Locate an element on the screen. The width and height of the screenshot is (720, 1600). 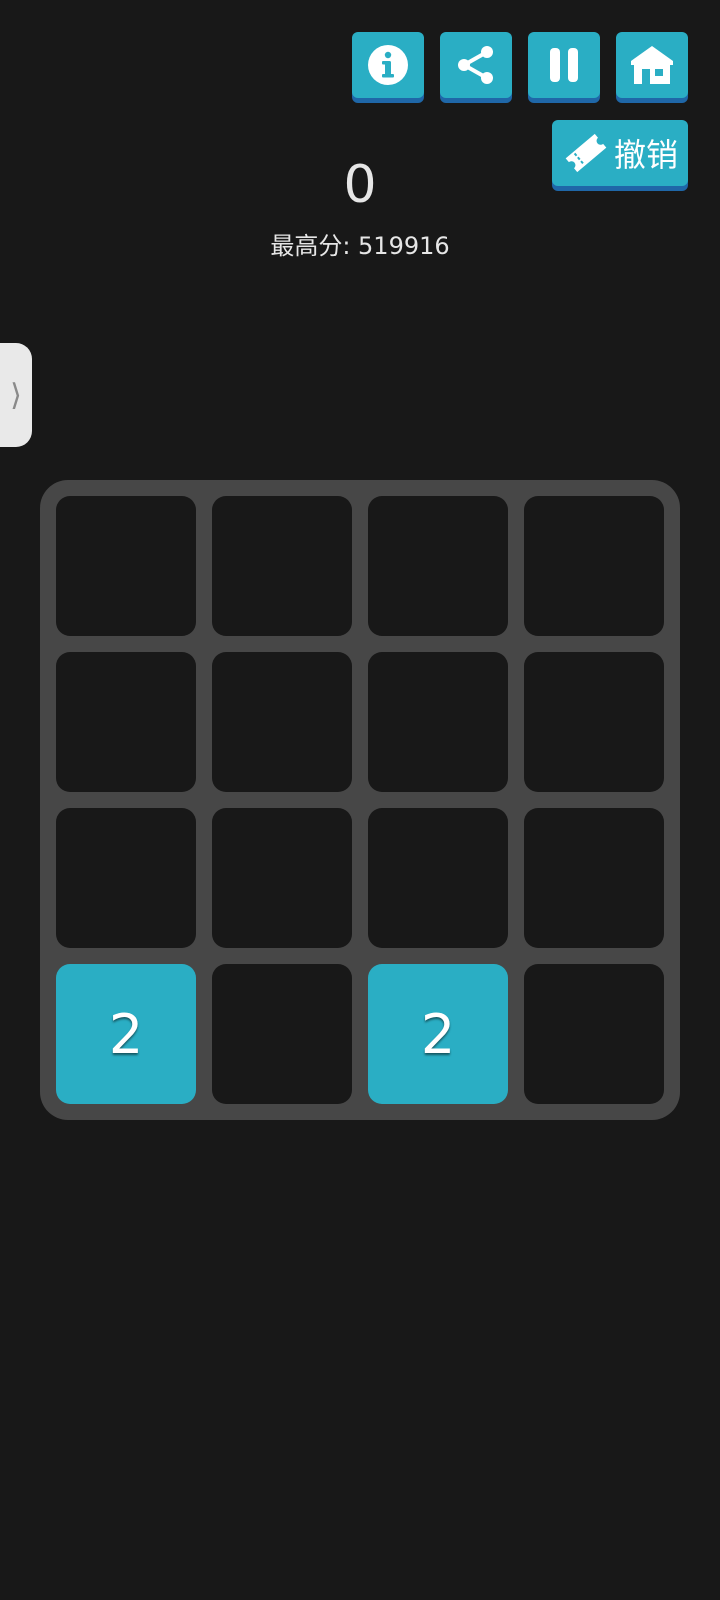
info-button is located at coordinates (388, 65).